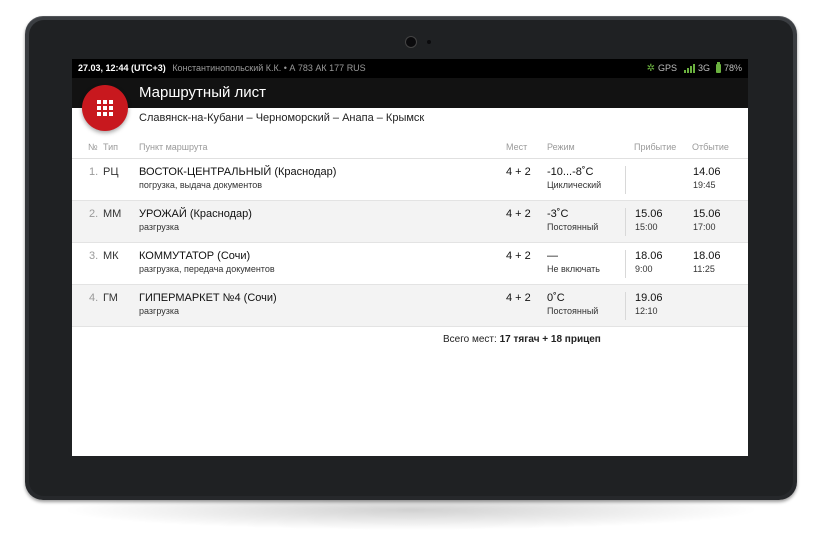 The height and width of the screenshot is (550, 822). Describe the element at coordinates (207, 269) in the screenshot. I see `row-operation: разгрузка, передача документов` at that location.